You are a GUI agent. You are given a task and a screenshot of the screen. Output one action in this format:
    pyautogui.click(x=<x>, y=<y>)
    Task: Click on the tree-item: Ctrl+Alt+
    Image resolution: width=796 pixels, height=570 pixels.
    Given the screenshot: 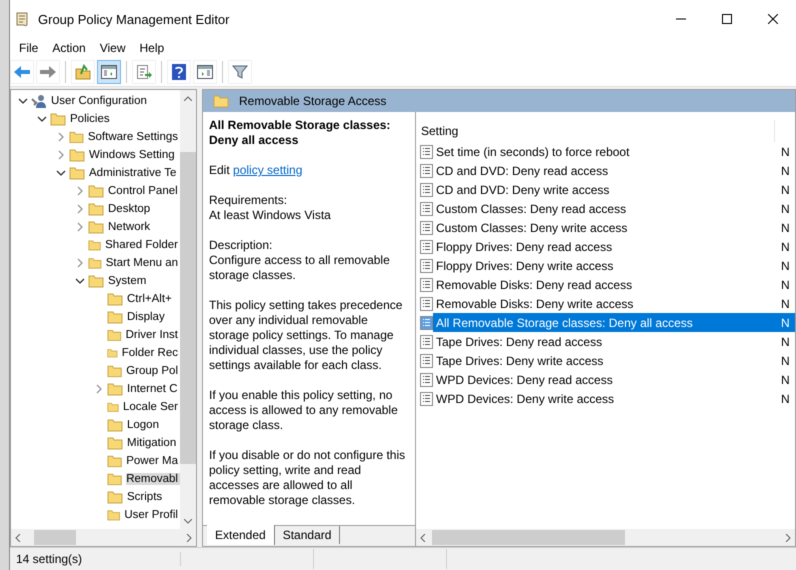 What is the action you would take?
    pyautogui.click(x=150, y=299)
    